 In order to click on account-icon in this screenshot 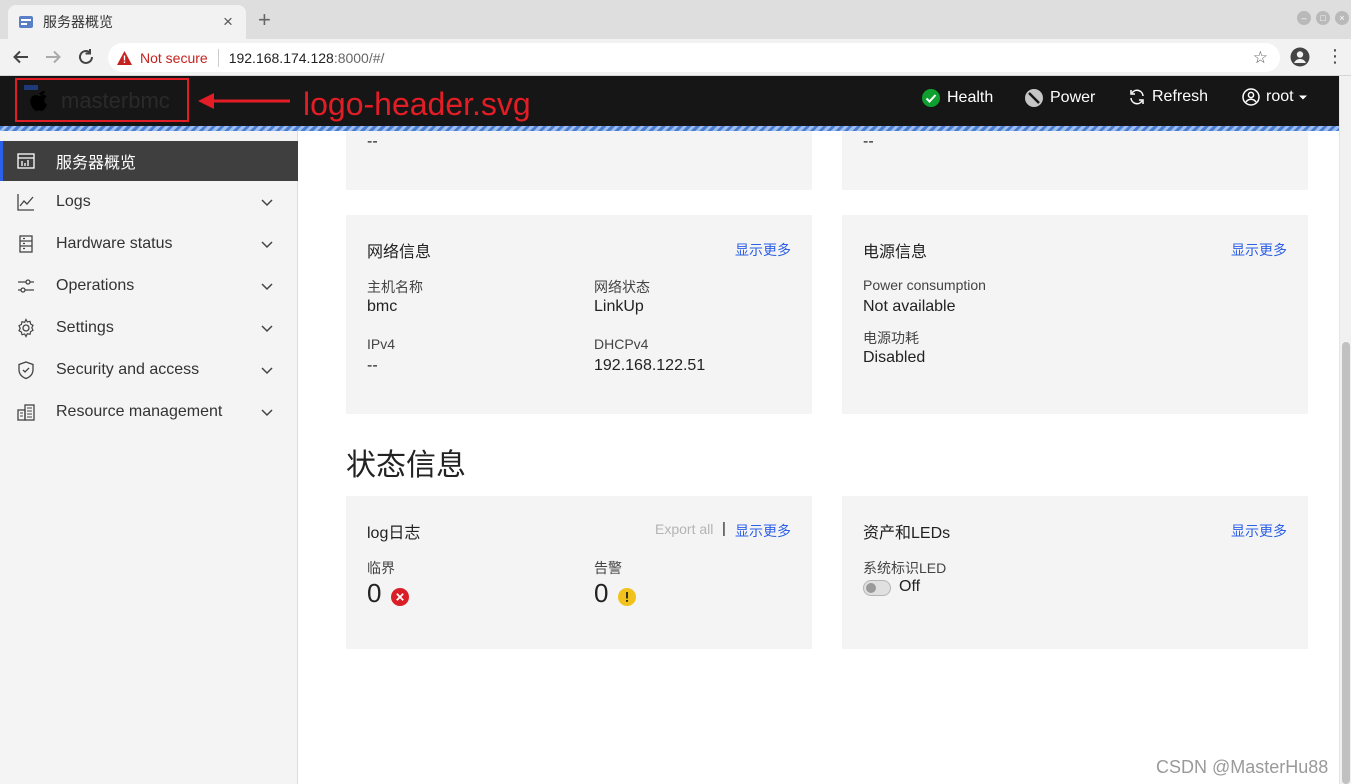, I will do `click(1300, 57)`.